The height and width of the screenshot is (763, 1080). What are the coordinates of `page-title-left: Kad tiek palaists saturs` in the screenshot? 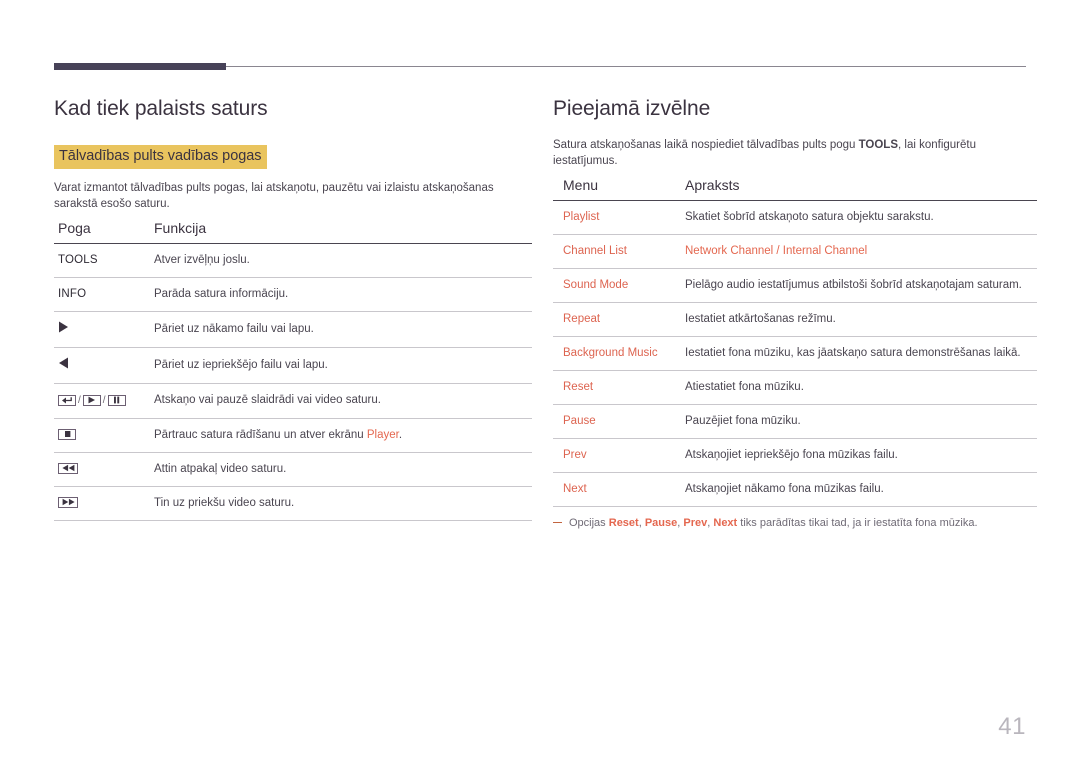 It's located at (161, 108).